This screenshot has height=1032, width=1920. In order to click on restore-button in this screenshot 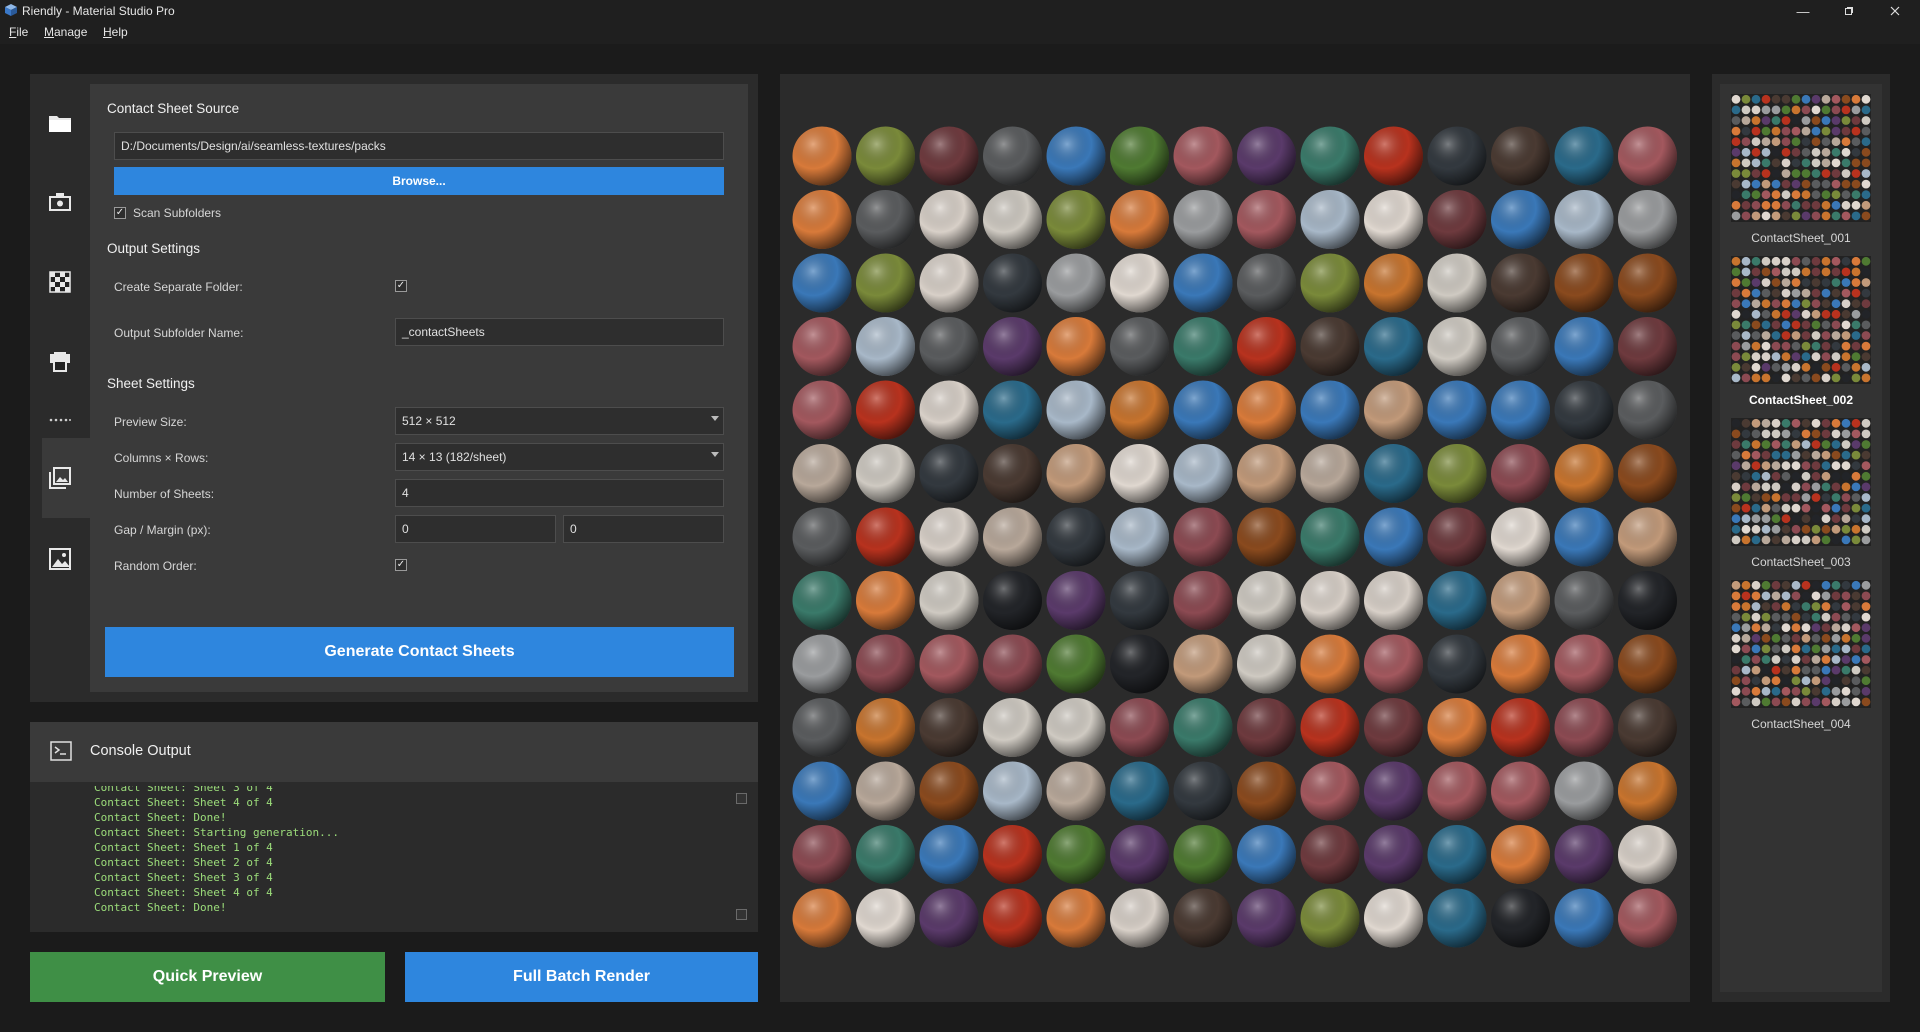, I will do `click(1849, 11)`.